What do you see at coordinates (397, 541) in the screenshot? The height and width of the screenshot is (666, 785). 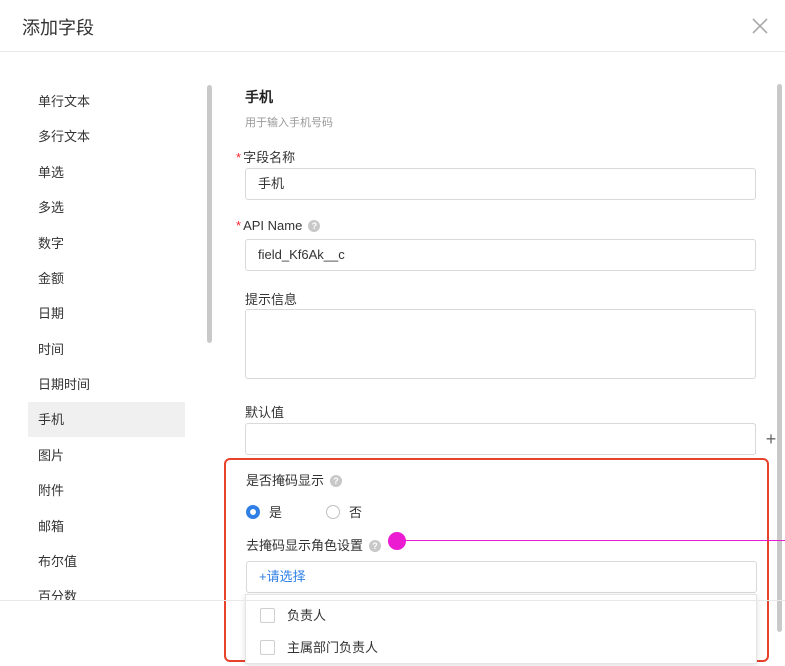 I see `annotation-pointer-dot` at bounding box center [397, 541].